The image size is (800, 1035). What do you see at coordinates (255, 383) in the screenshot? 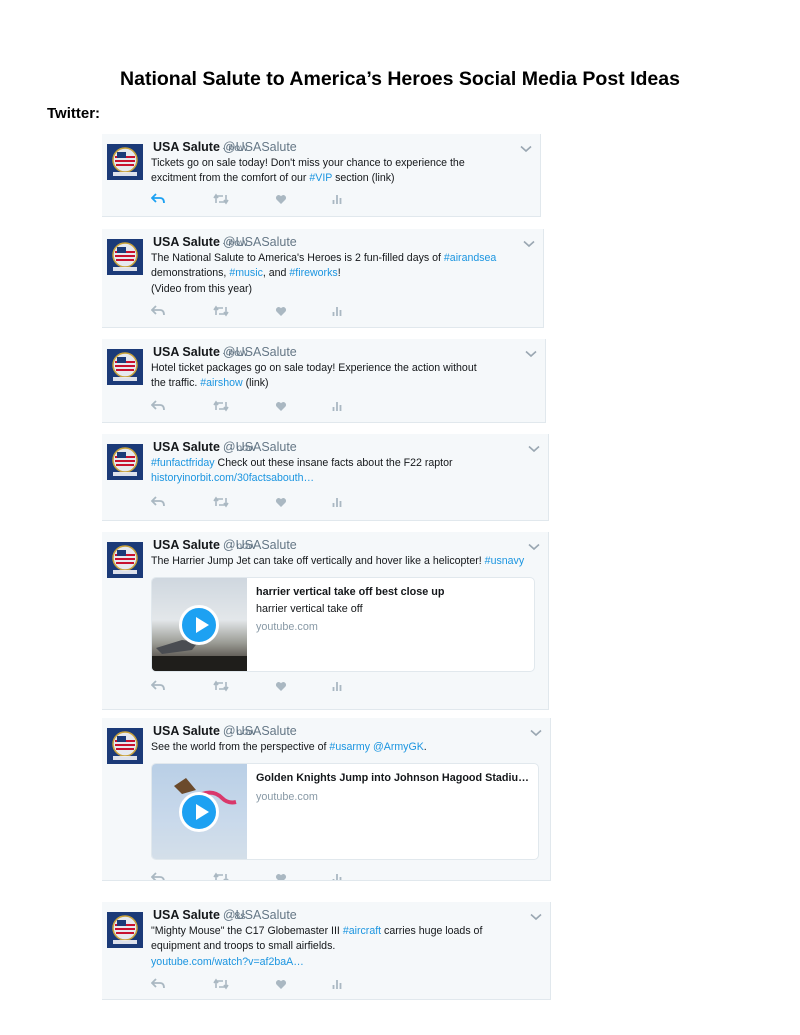
I see `tweet-text-segment: (link)` at bounding box center [255, 383].